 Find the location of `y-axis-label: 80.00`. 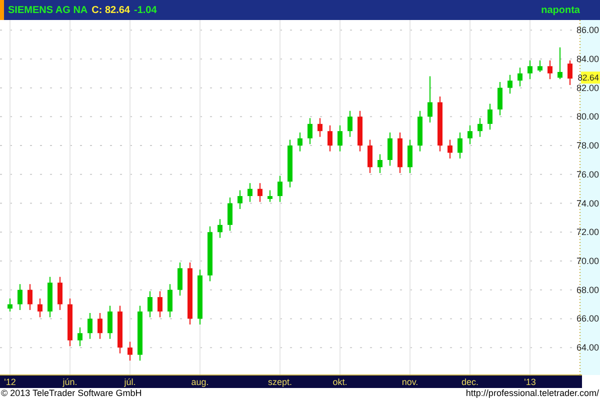

y-axis-label: 80.00 is located at coordinates (587, 117).